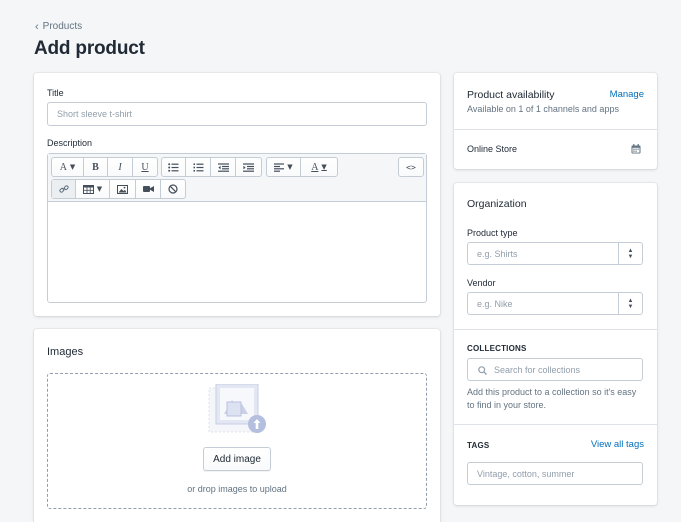 The width and height of the screenshot is (681, 522). What do you see at coordinates (237, 114) in the screenshot?
I see `title-input: Short sleeve t-shirt` at bounding box center [237, 114].